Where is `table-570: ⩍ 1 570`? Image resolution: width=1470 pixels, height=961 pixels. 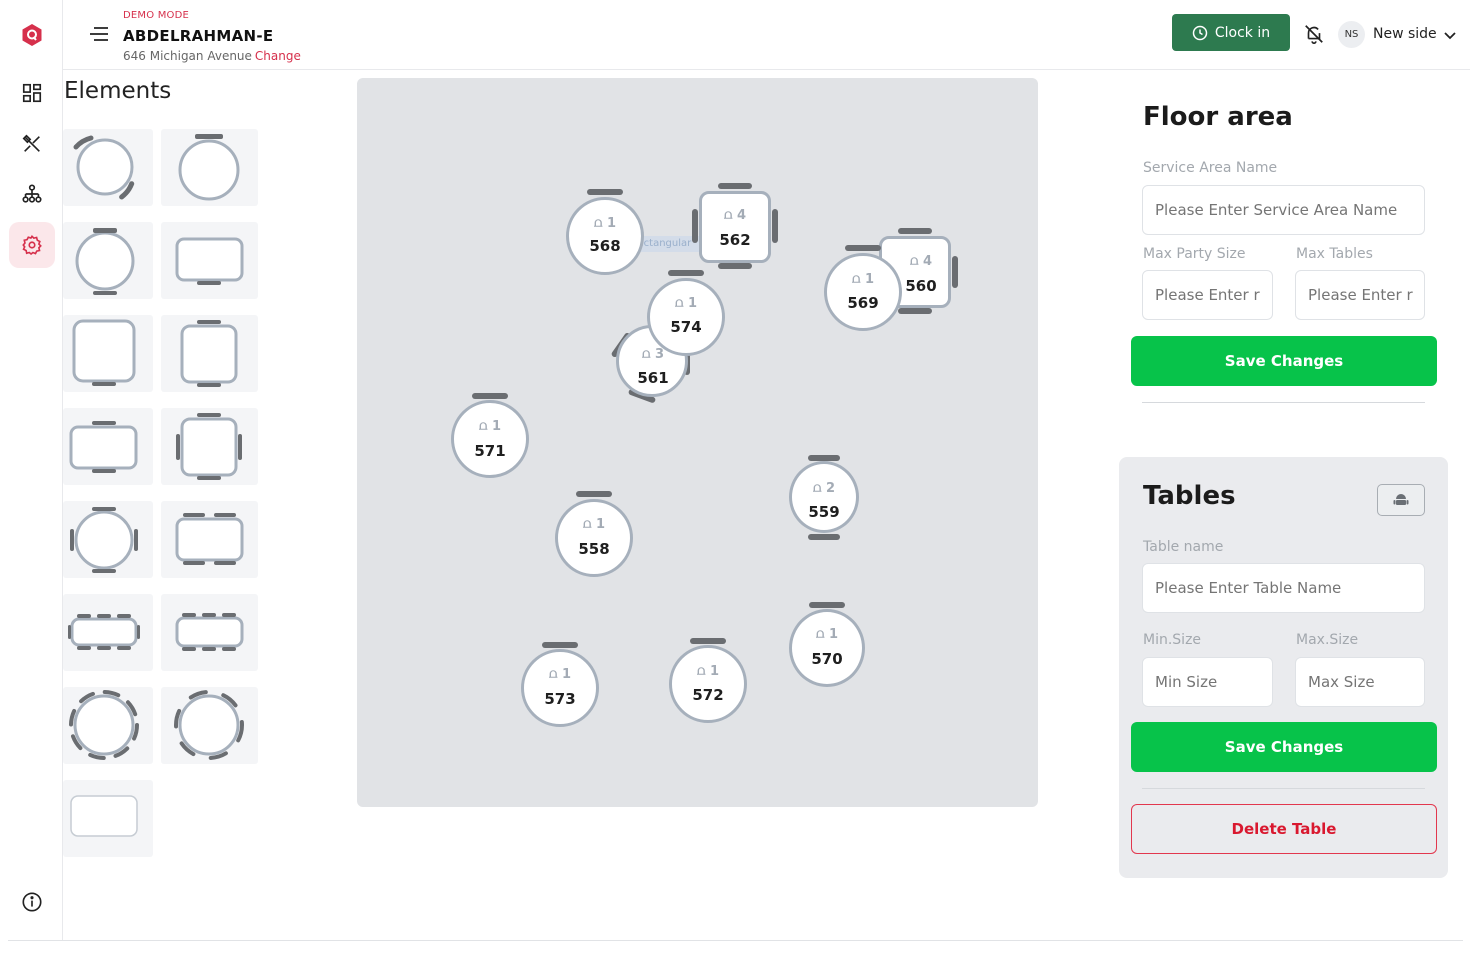
table-570: ⩍ 1 570 is located at coordinates (827, 645).